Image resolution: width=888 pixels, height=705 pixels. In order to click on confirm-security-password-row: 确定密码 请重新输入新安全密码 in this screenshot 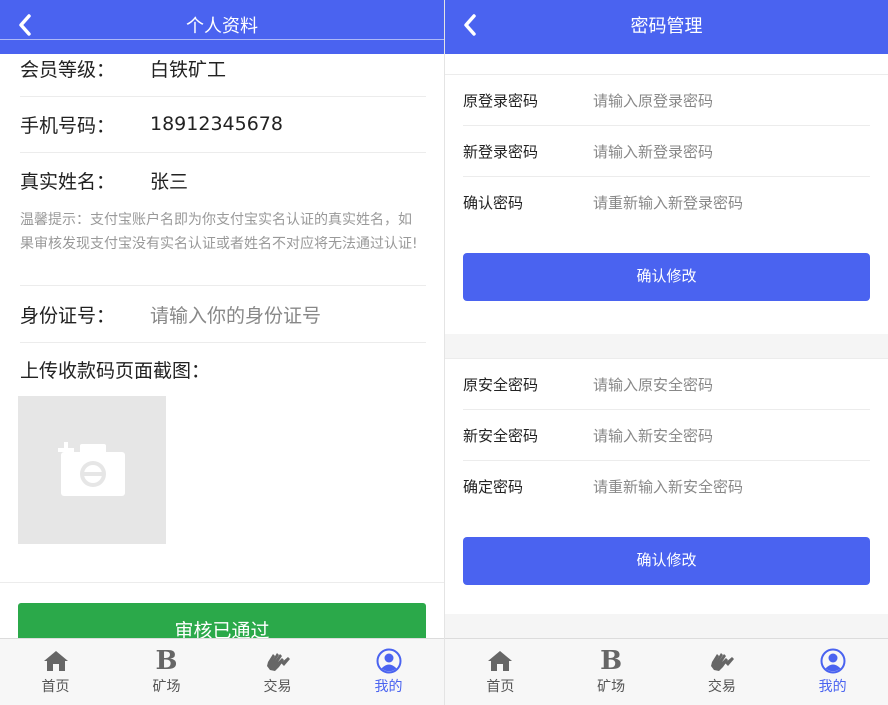, I will do `click(666, 486)`.